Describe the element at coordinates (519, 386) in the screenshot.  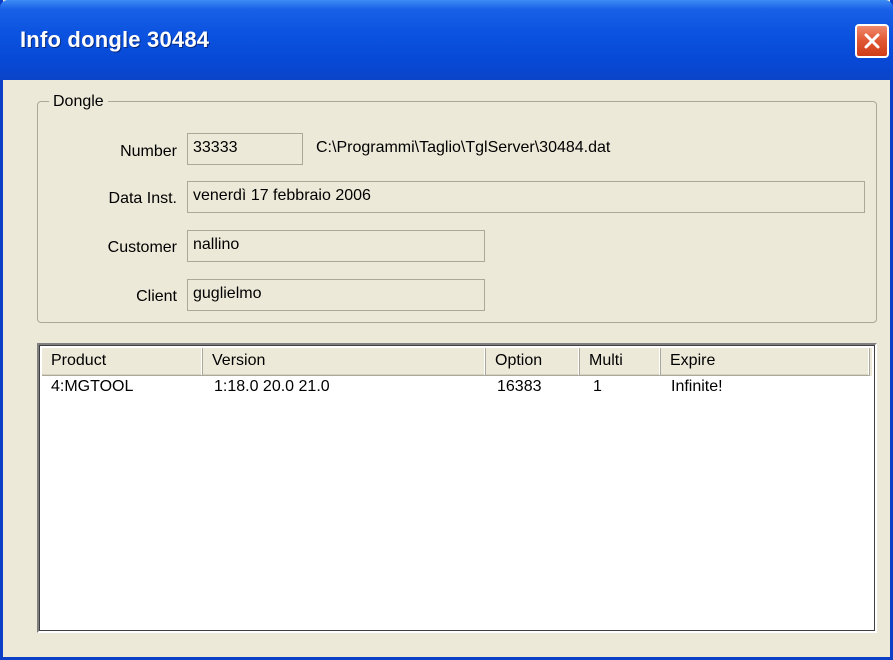
I see `cell-option: 16383` at that location.